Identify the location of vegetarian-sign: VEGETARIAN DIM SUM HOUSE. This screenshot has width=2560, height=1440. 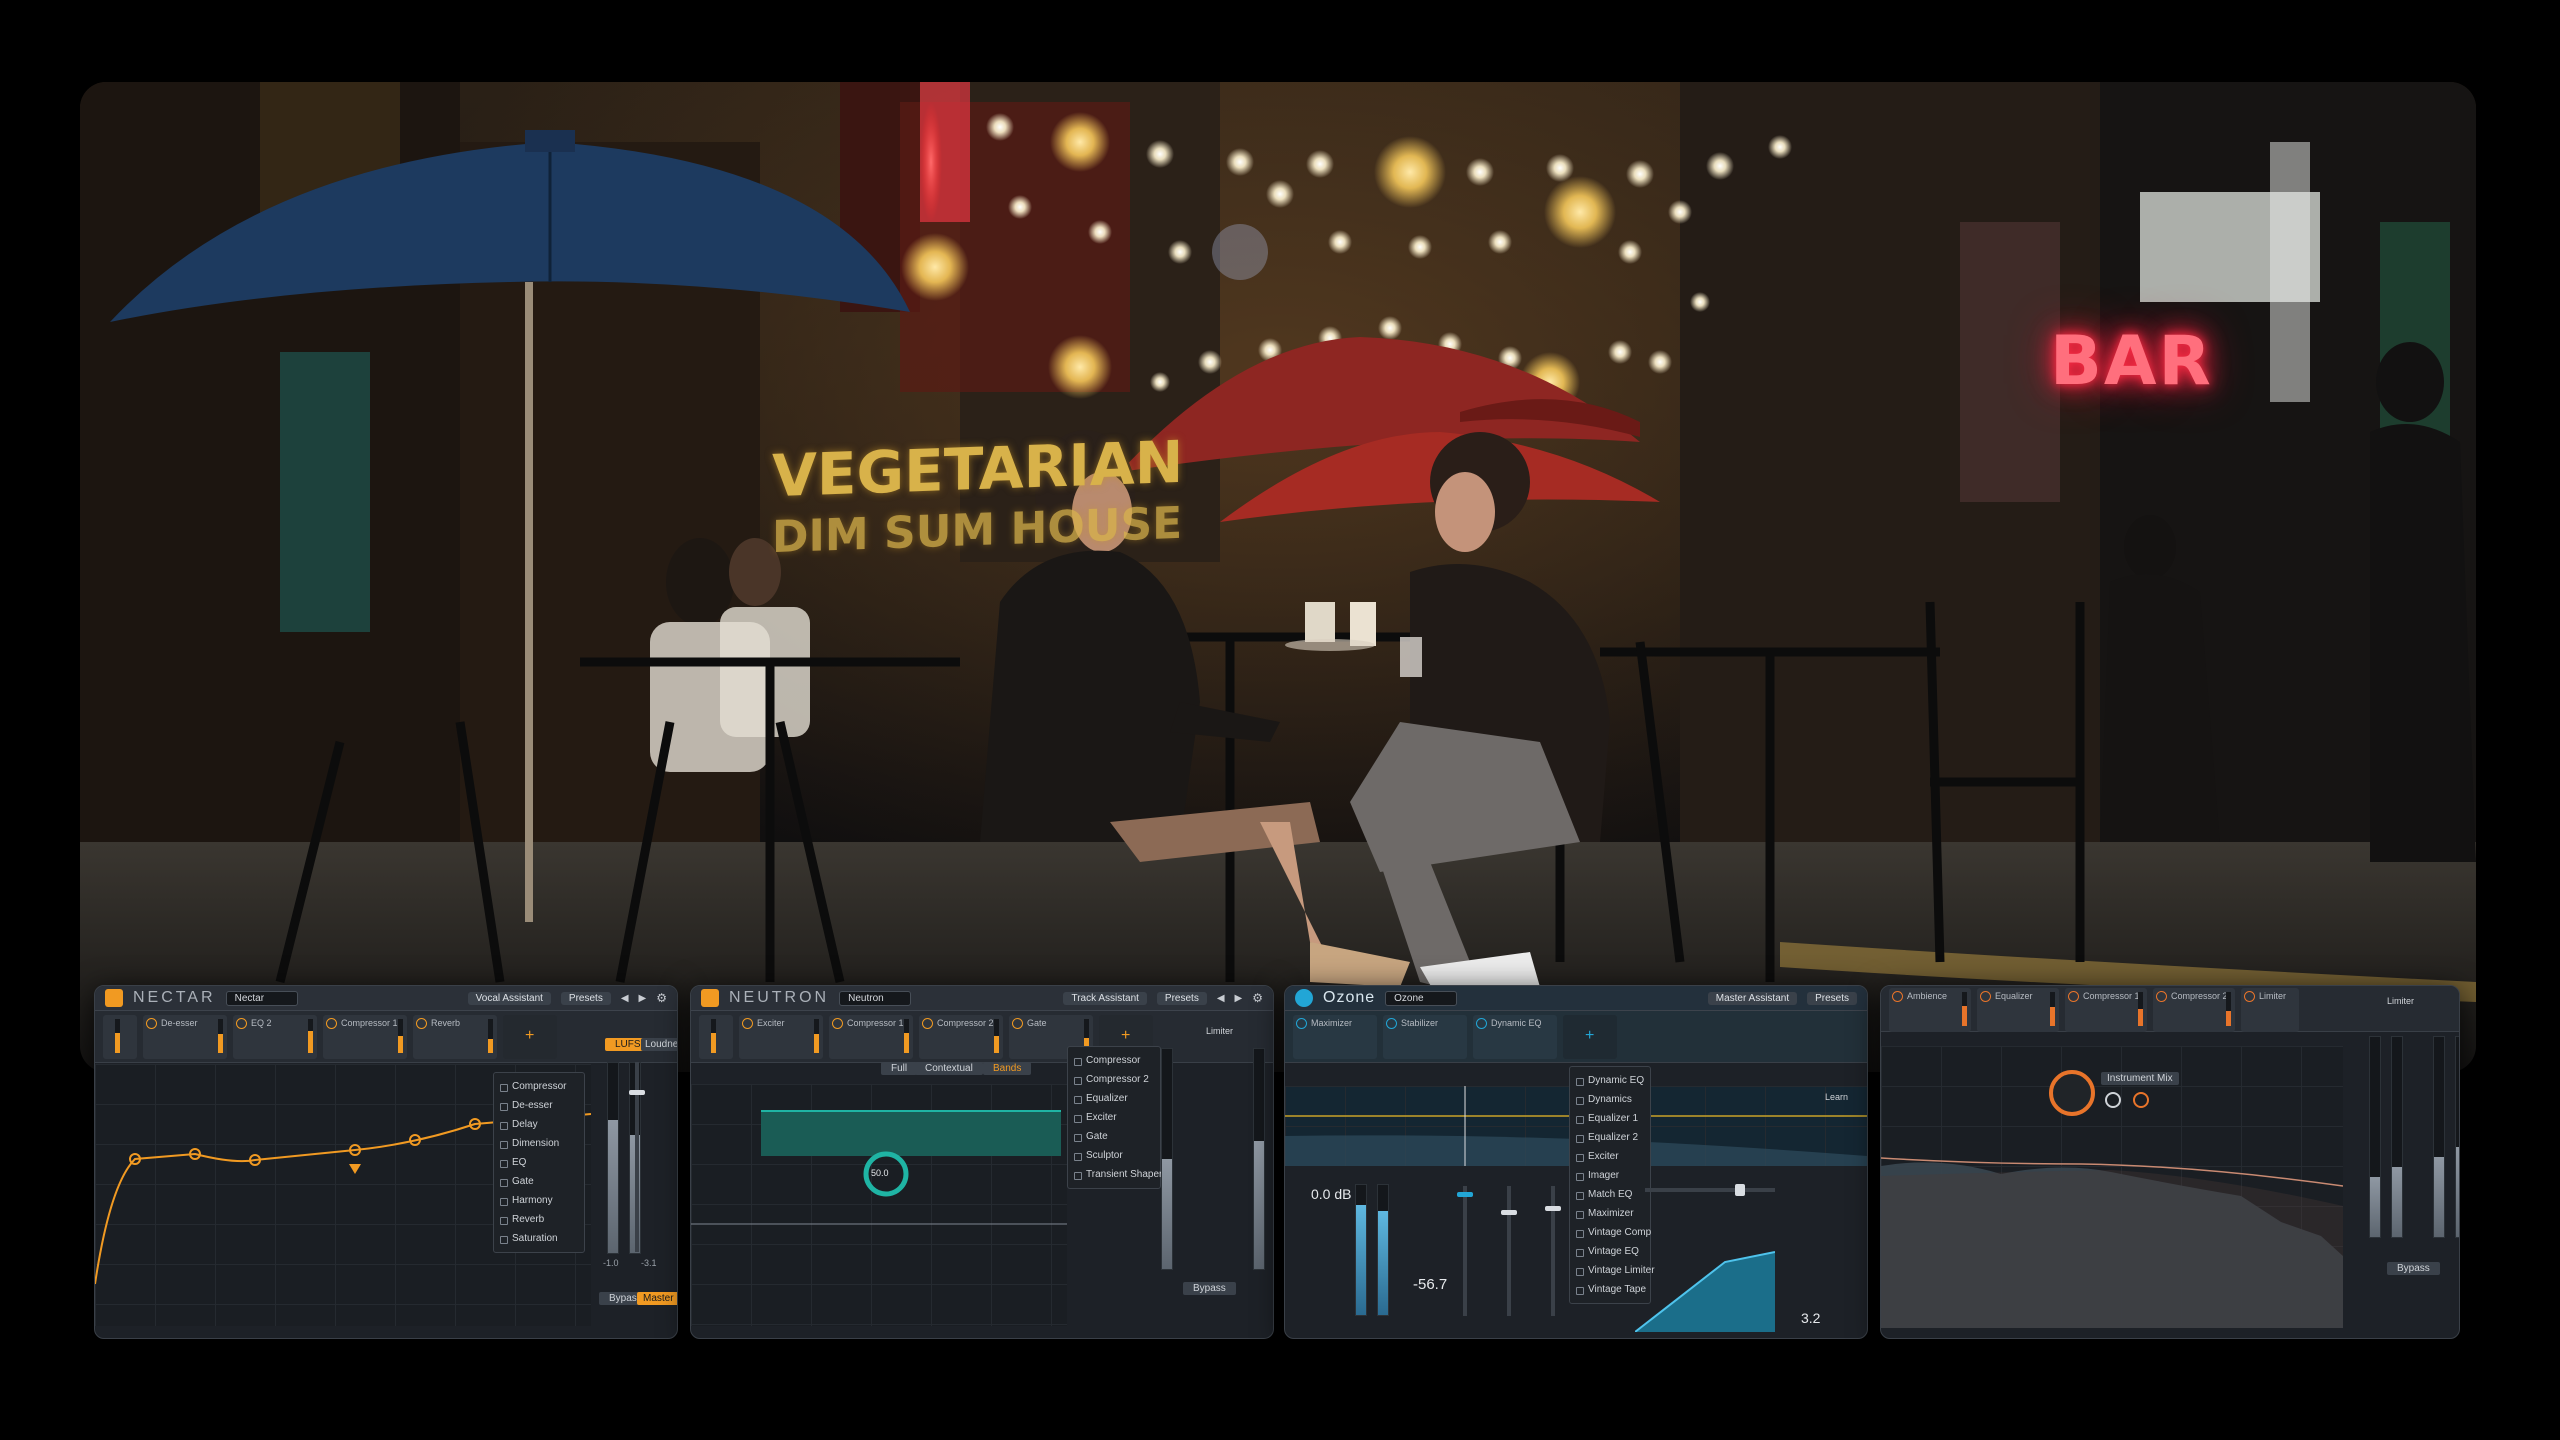
(977, 498).